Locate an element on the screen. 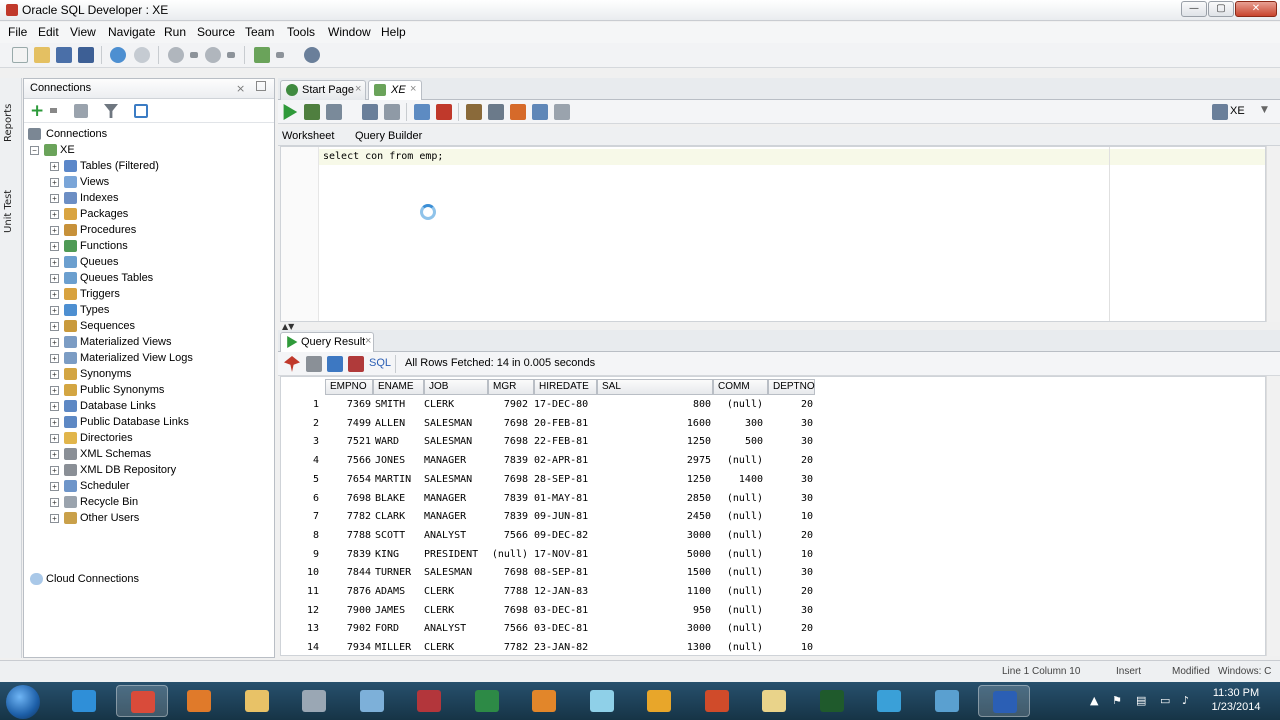 The image size is (1280, 720). table-cell: TURNER is located at coordinates (397, 572).